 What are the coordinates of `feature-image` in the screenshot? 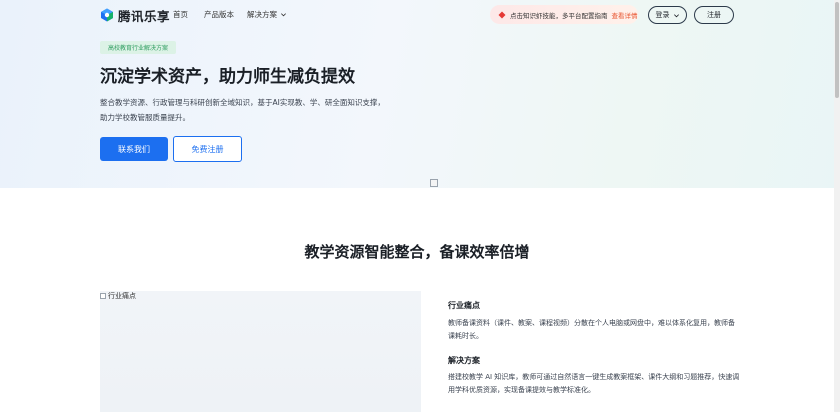 It's located at (260, 351).